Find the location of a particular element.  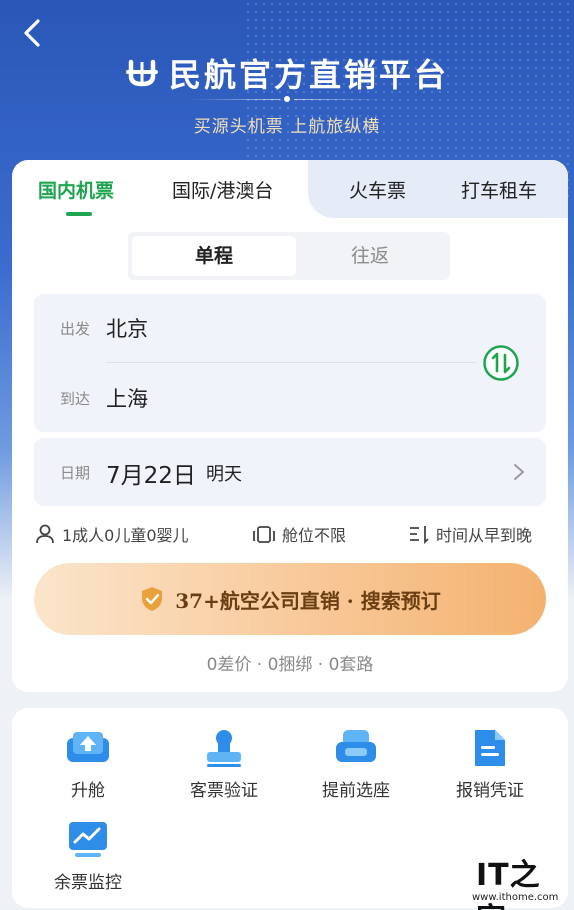

route-divider is located at coordinates (291, 362).